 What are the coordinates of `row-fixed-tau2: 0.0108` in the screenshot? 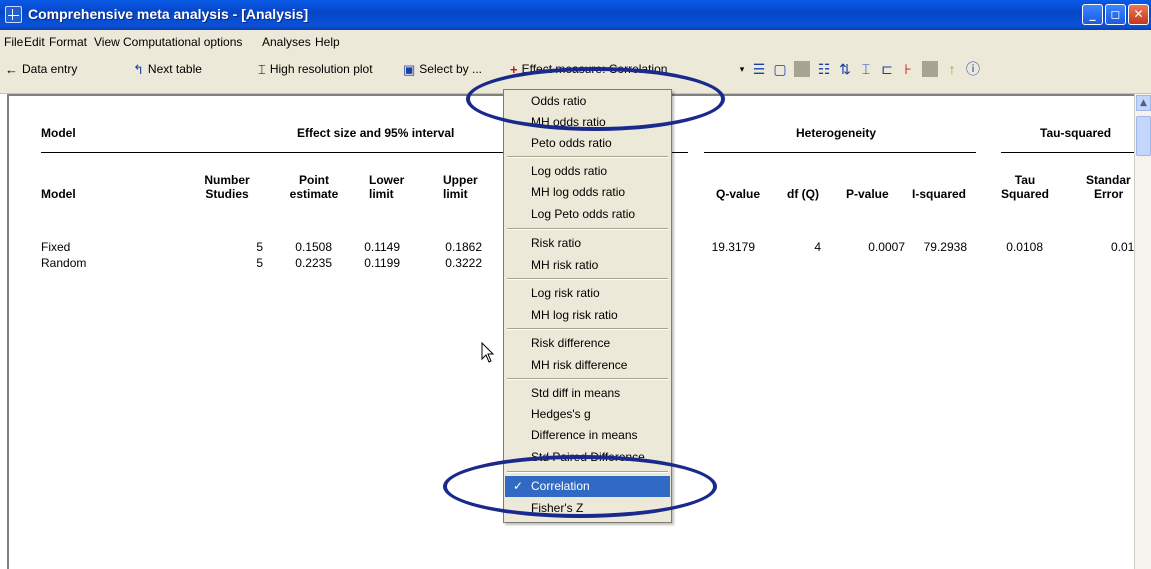 It's located at (1024, 247).